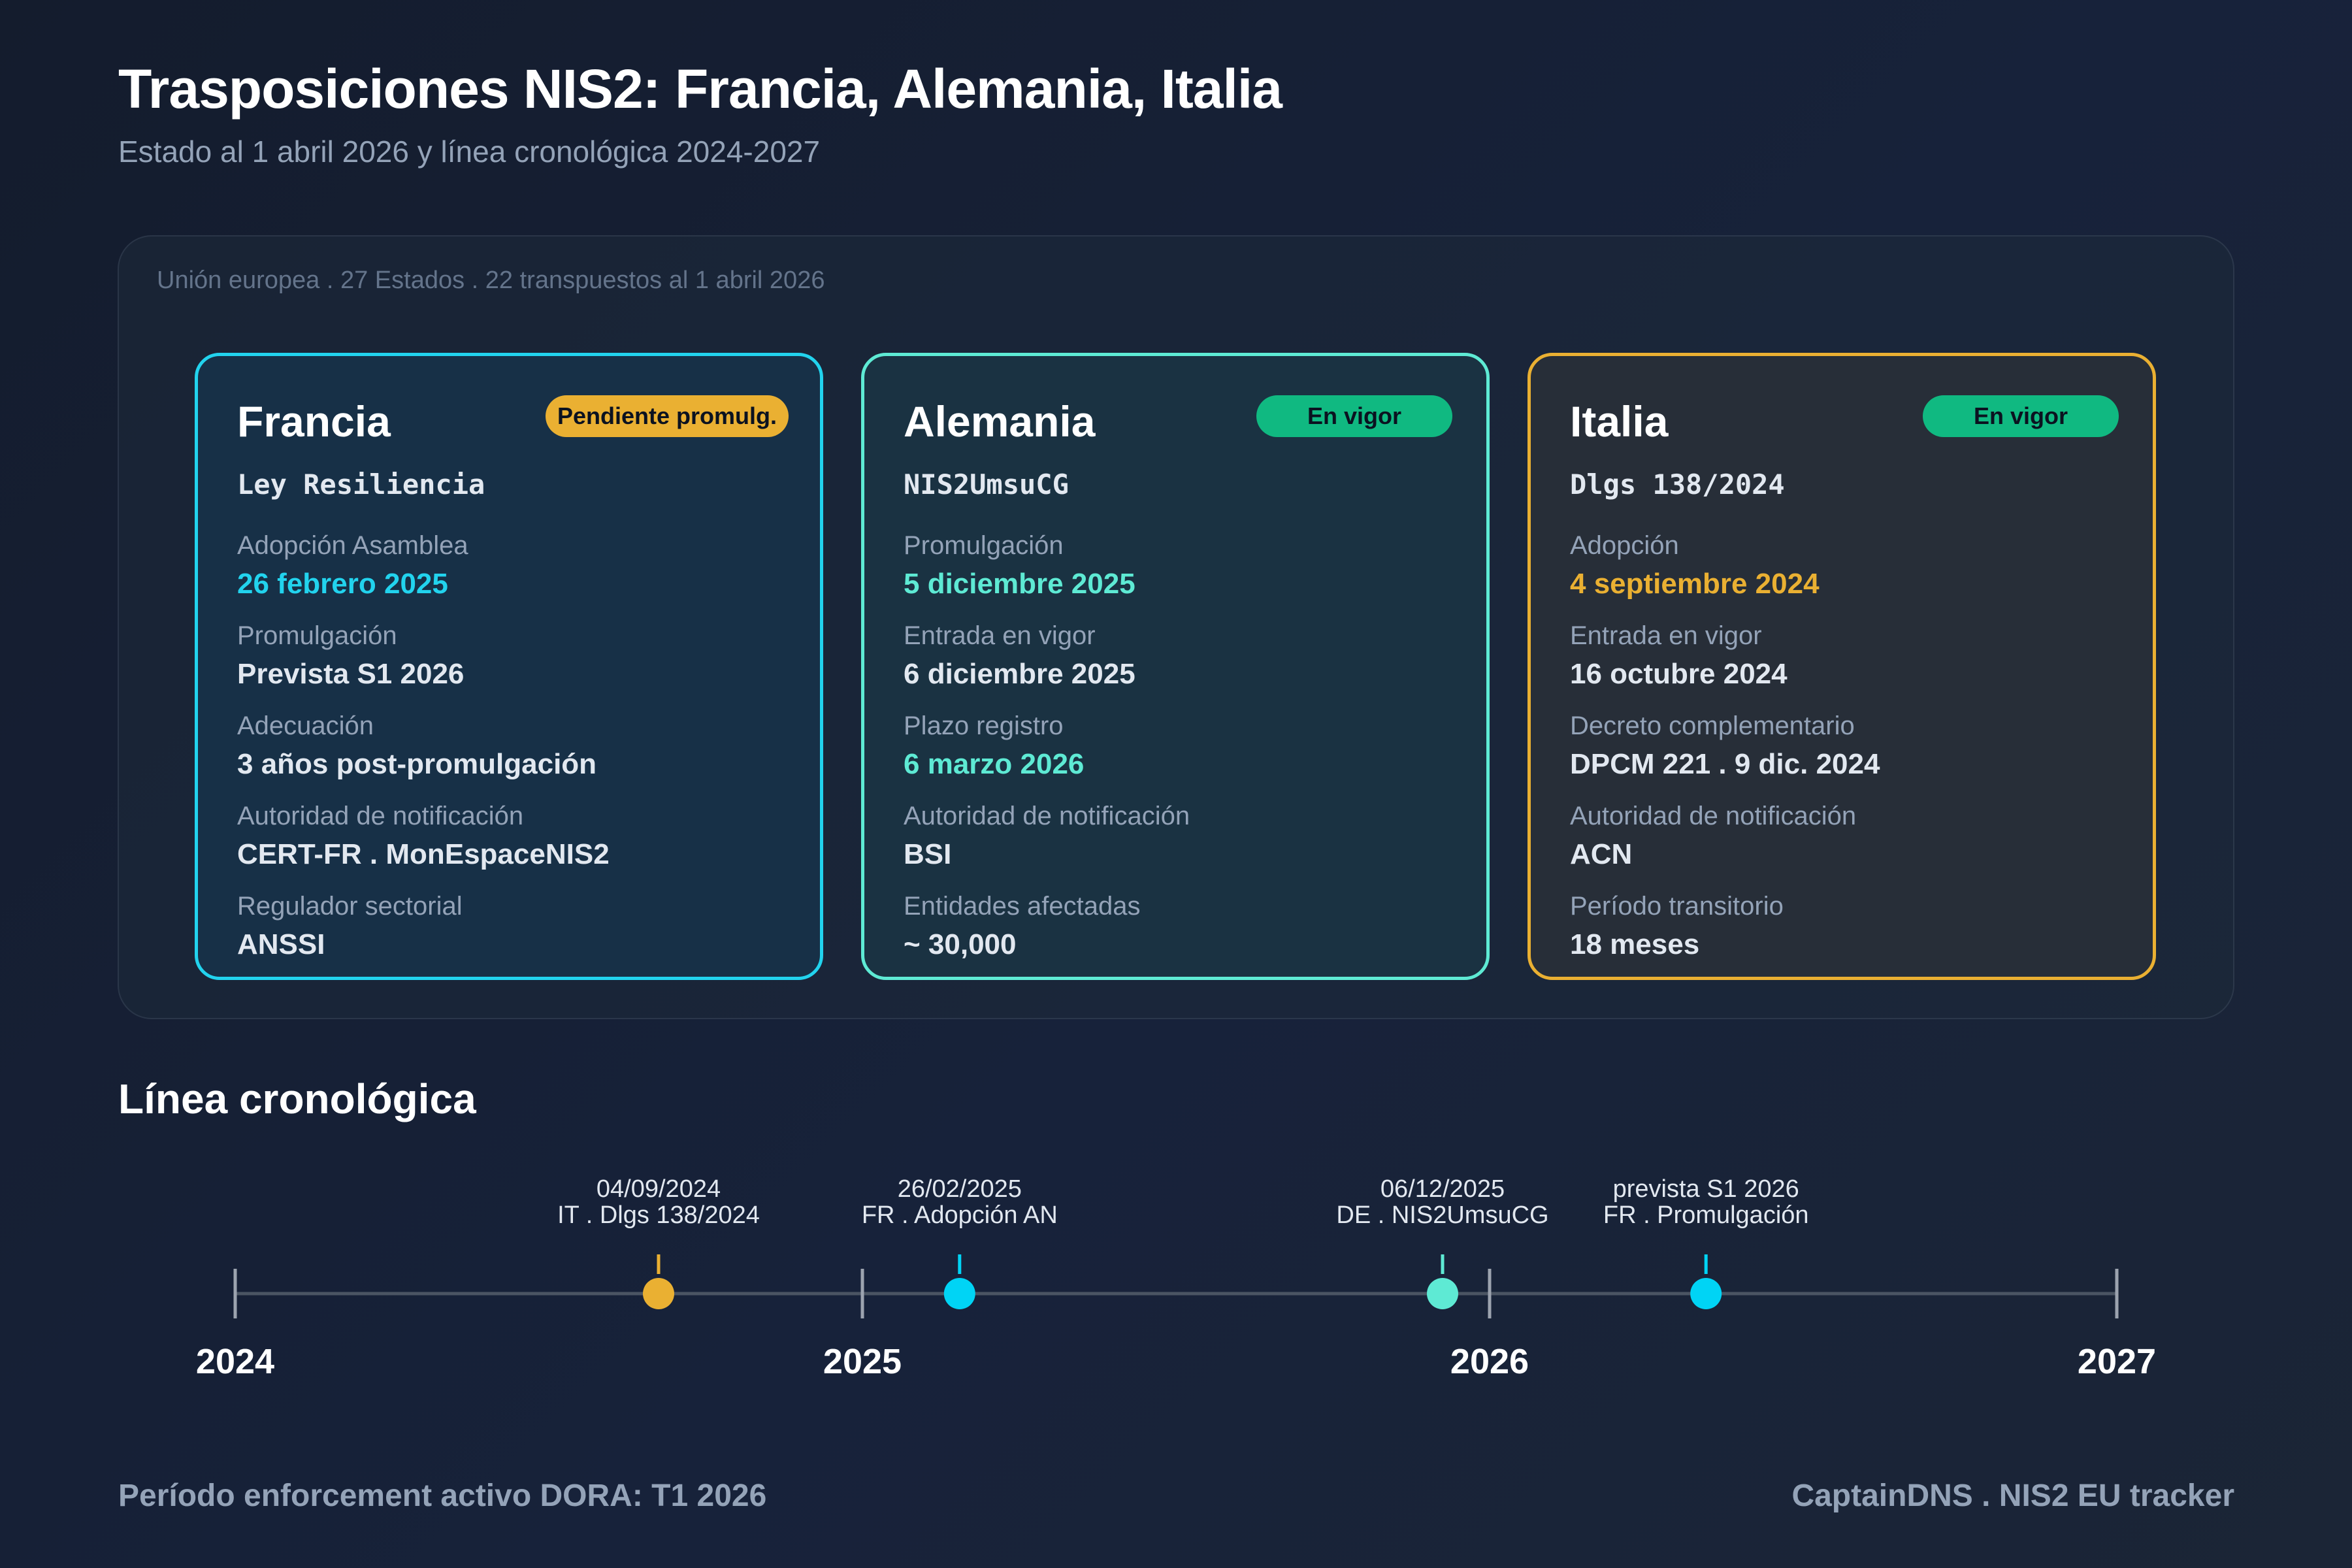 The width and height of the screenshot is (2352, 1568). Describe the element at coordinates (1442, 1215) in the screenshot. I see `event-label: DE . NIS2UmsuCG` at that location.